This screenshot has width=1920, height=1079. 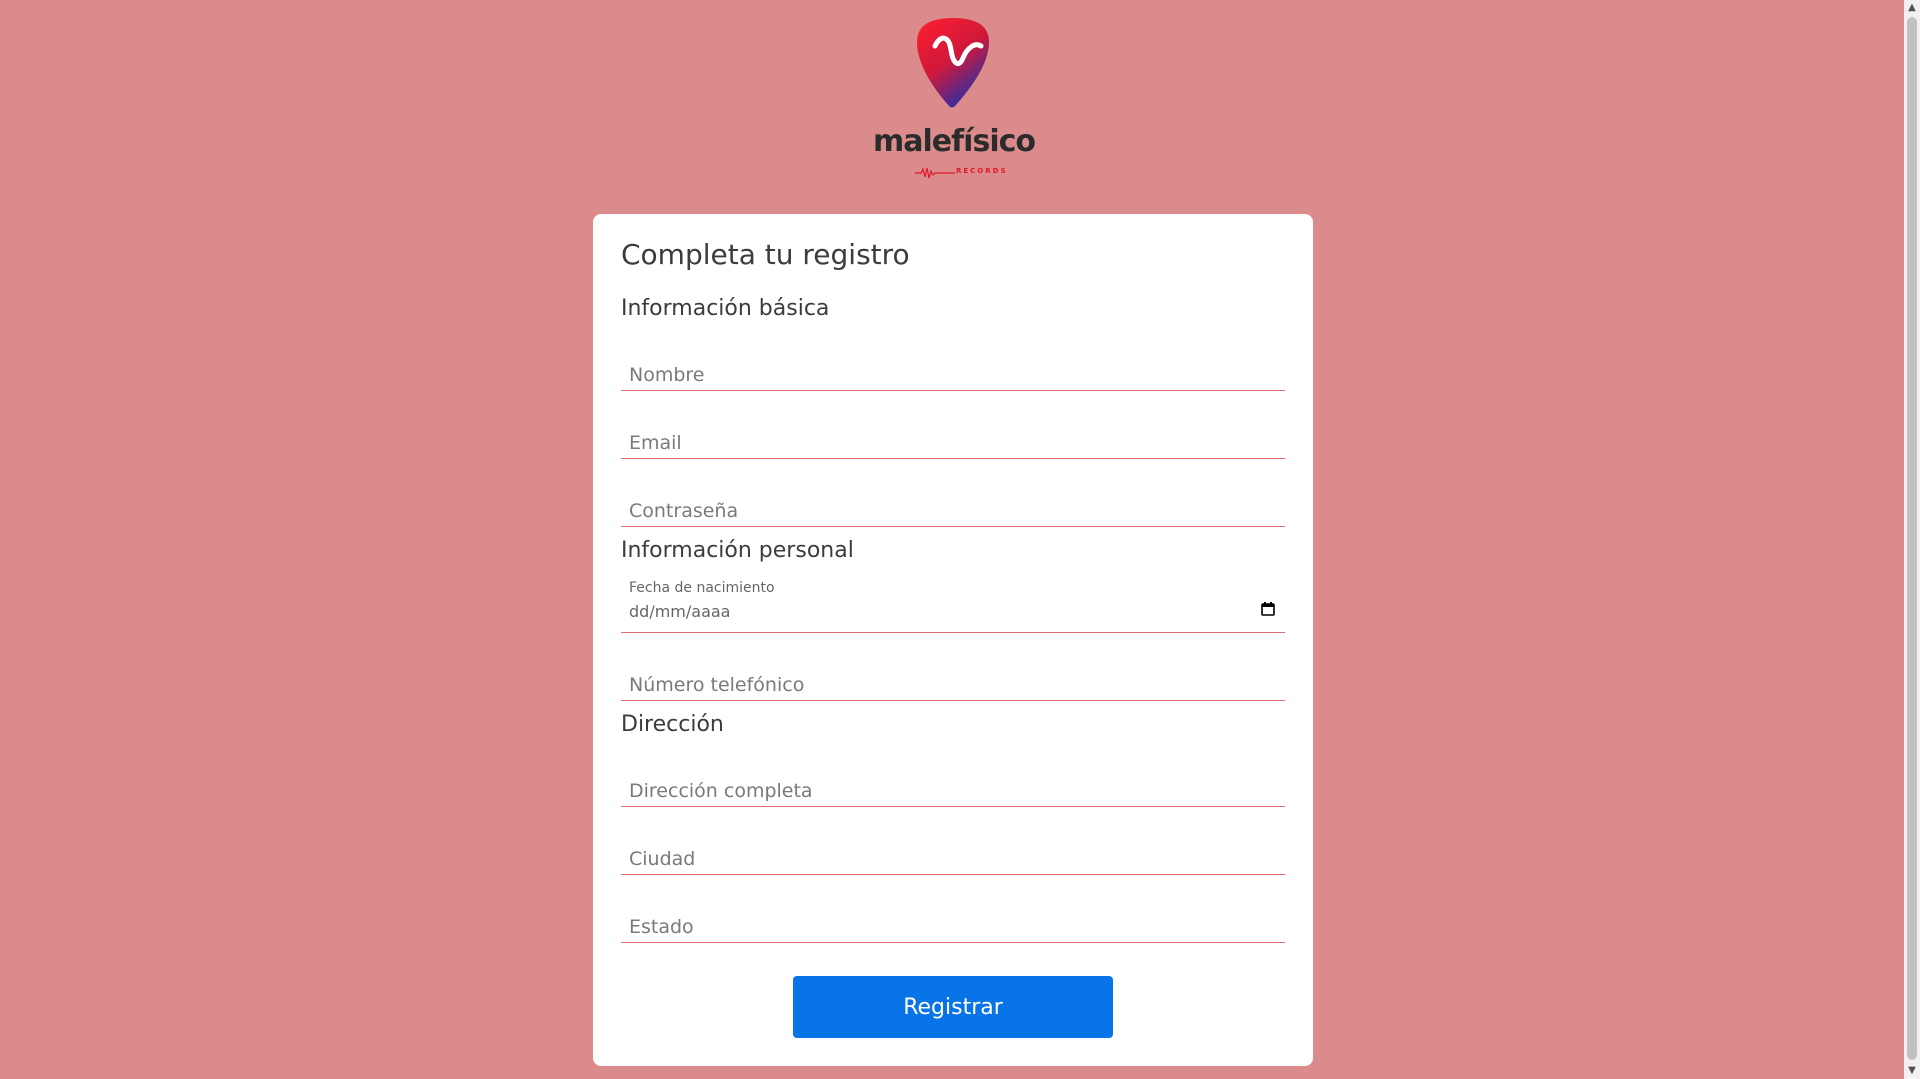 I want to click on brand-logo: malefísico RECORDS, so click(x=954, y=97).